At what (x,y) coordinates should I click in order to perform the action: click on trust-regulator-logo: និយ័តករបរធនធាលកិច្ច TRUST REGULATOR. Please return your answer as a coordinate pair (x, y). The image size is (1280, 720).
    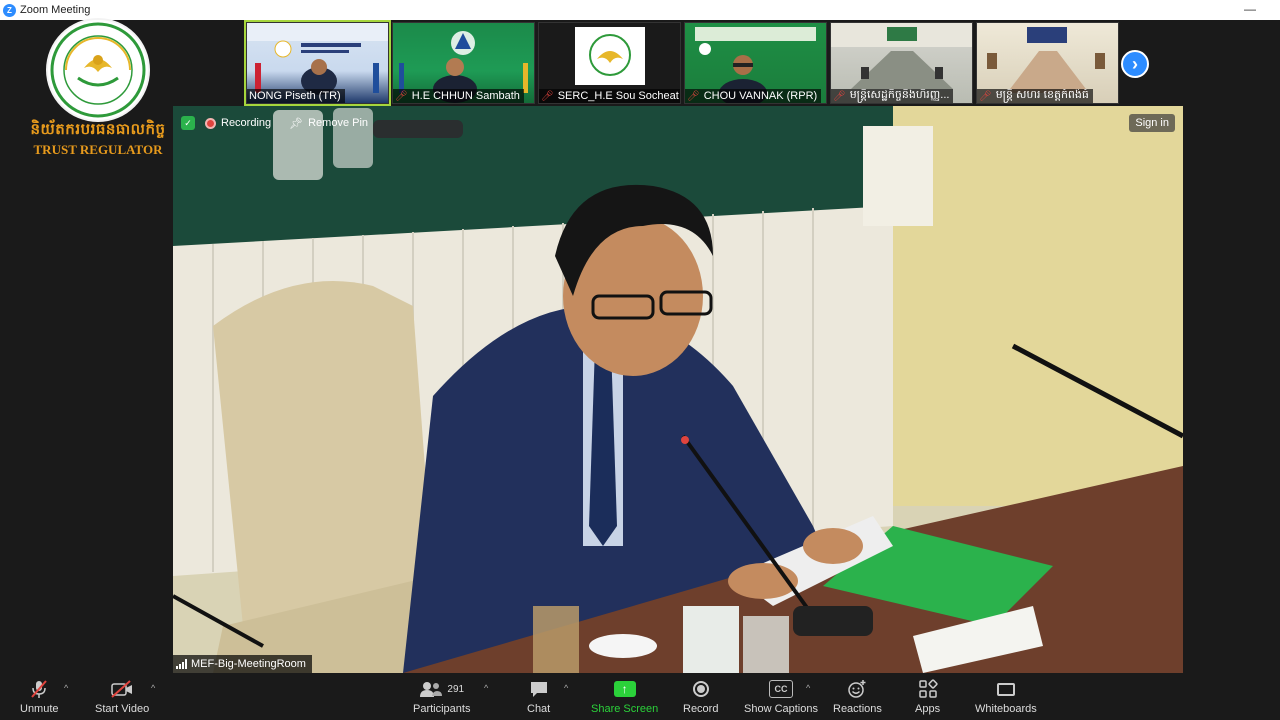
    Looking at the image, I should click on (98, 100).